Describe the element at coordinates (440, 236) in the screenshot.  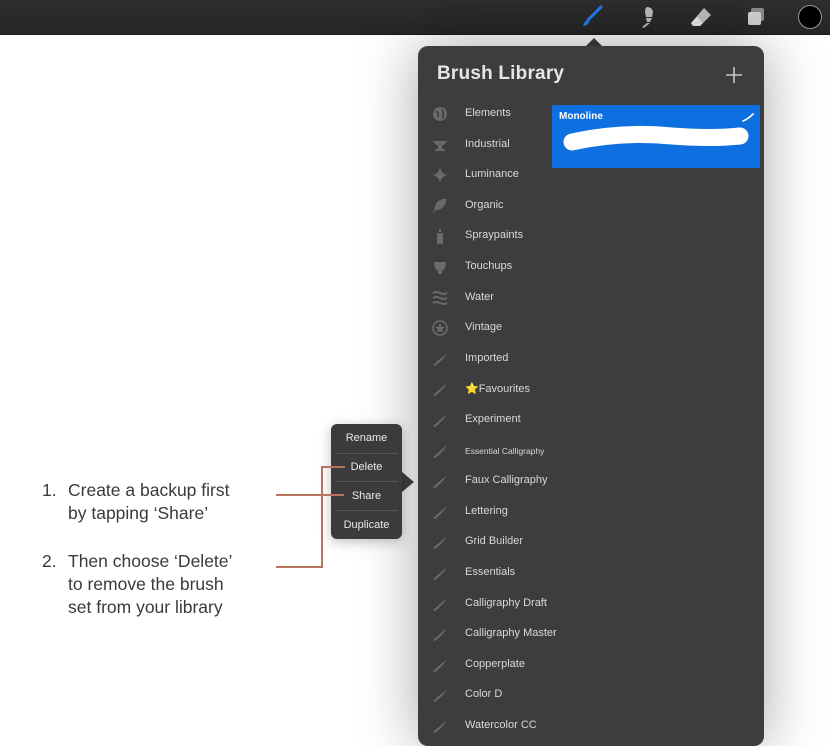
I see `spraycan-icon` at that location.